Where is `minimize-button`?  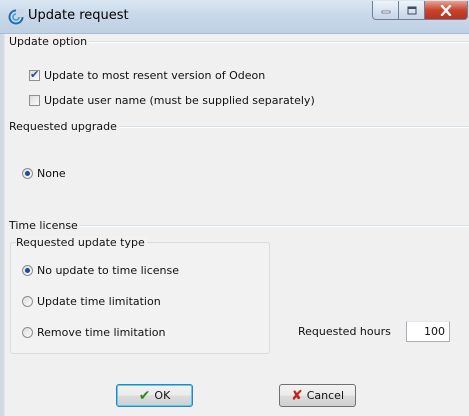 minimize-button is located at coordinates (385, 10).